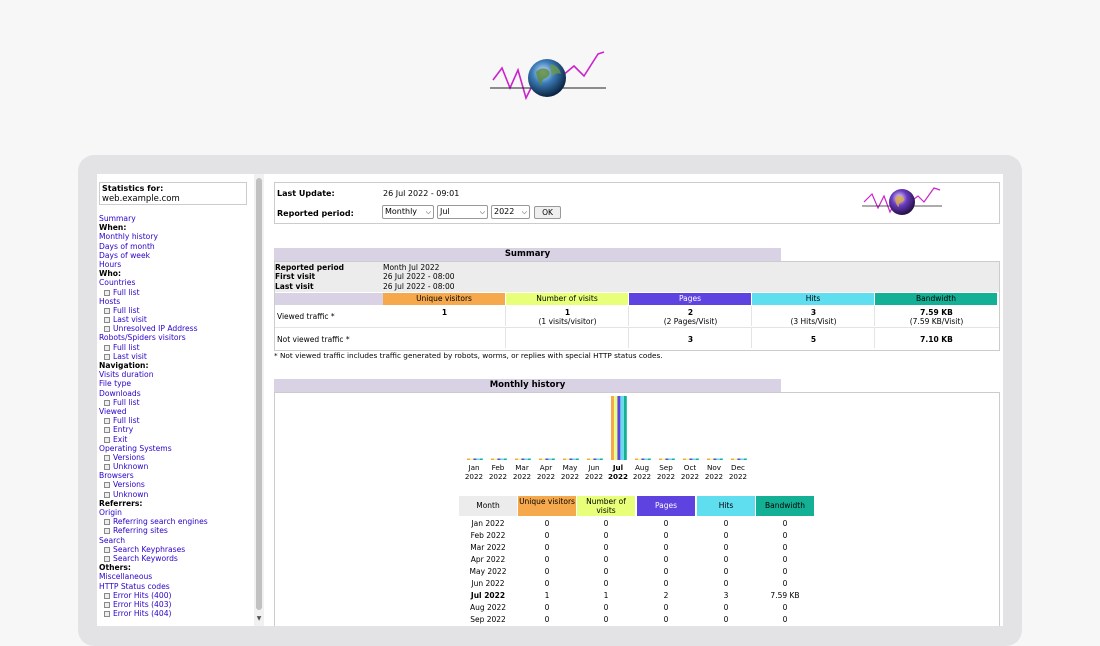 The width and height of the screenshot is (1100, 646). I want to click on awstats-logo, so click(548, 76).